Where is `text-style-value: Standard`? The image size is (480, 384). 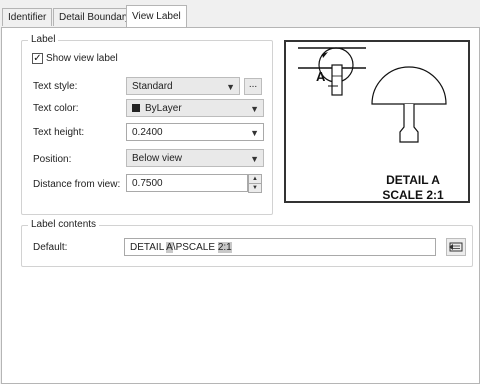 text-style-value: Standard is located at coordinates (152, 86).